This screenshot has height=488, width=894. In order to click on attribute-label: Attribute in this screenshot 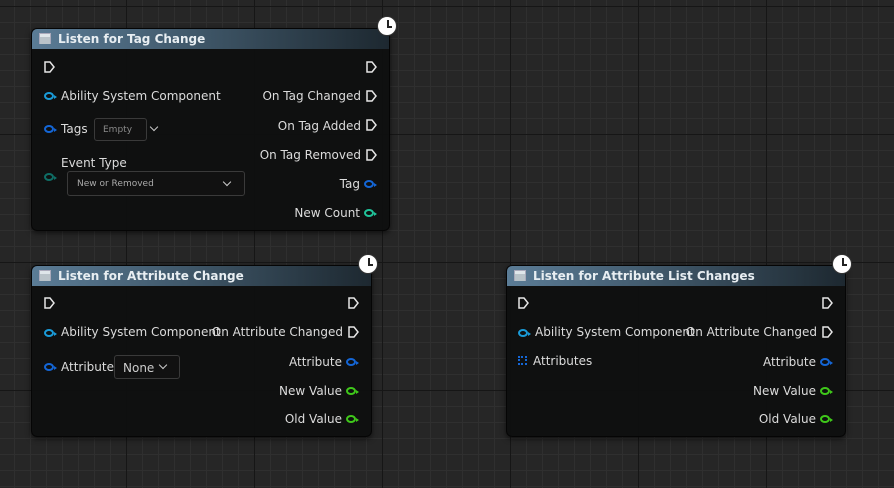, I will do `click(87, 367)`.